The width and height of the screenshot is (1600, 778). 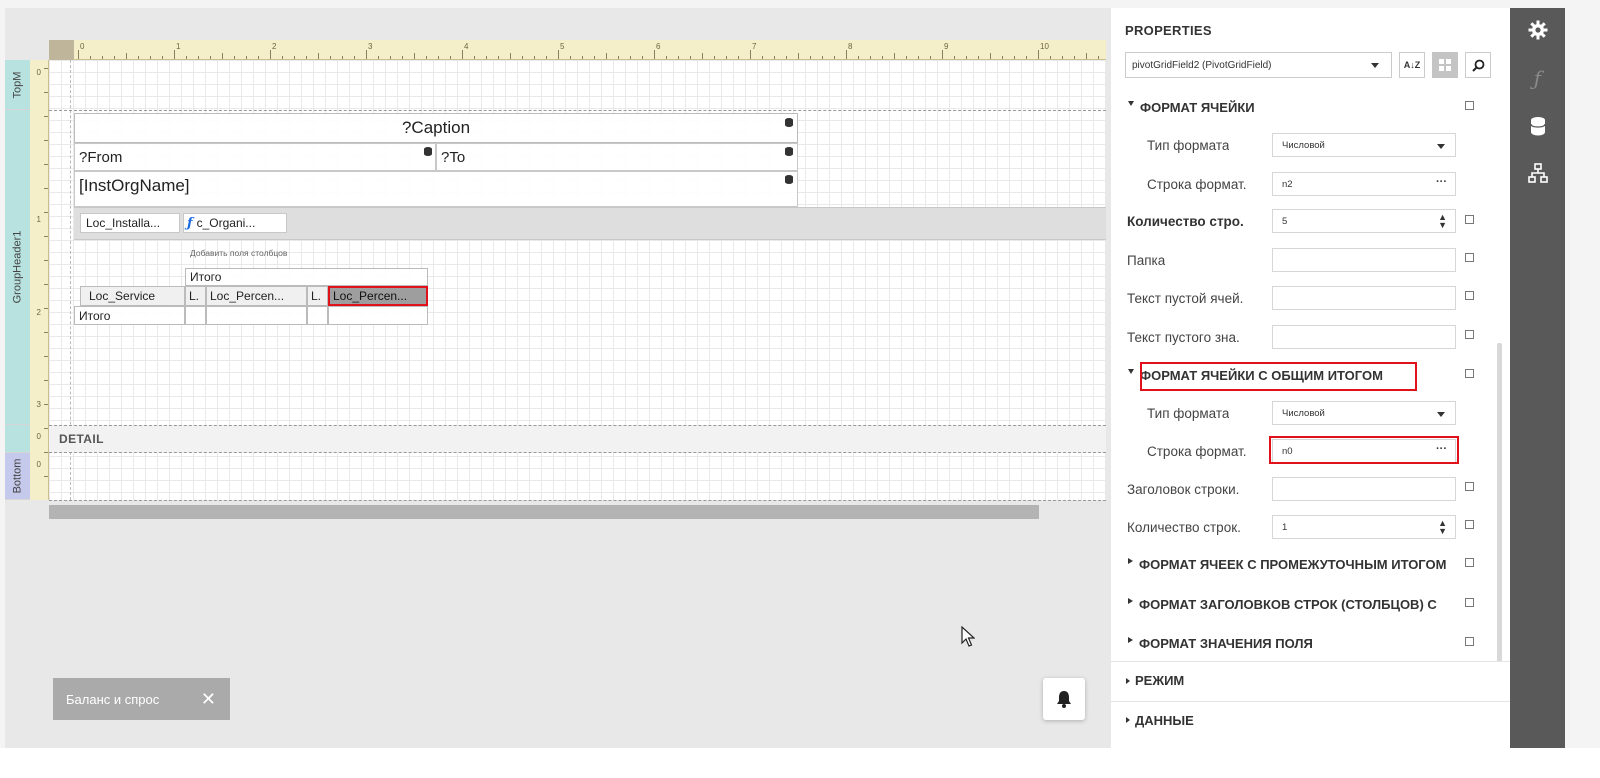 What do you see at coordinates (1364, 221) in the screenshot?
I see `row-count-stepper: 5 ▲ ▼` at bounding box center [1364, 221].